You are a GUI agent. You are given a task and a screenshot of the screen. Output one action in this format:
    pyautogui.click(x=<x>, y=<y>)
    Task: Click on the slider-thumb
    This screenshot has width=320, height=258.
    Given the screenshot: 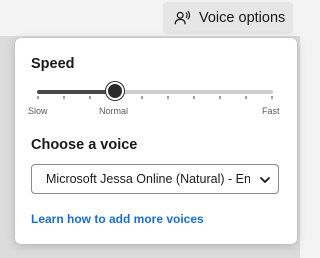 What is the action you would take?
    pyautogui.click(x=114, y=91)
    